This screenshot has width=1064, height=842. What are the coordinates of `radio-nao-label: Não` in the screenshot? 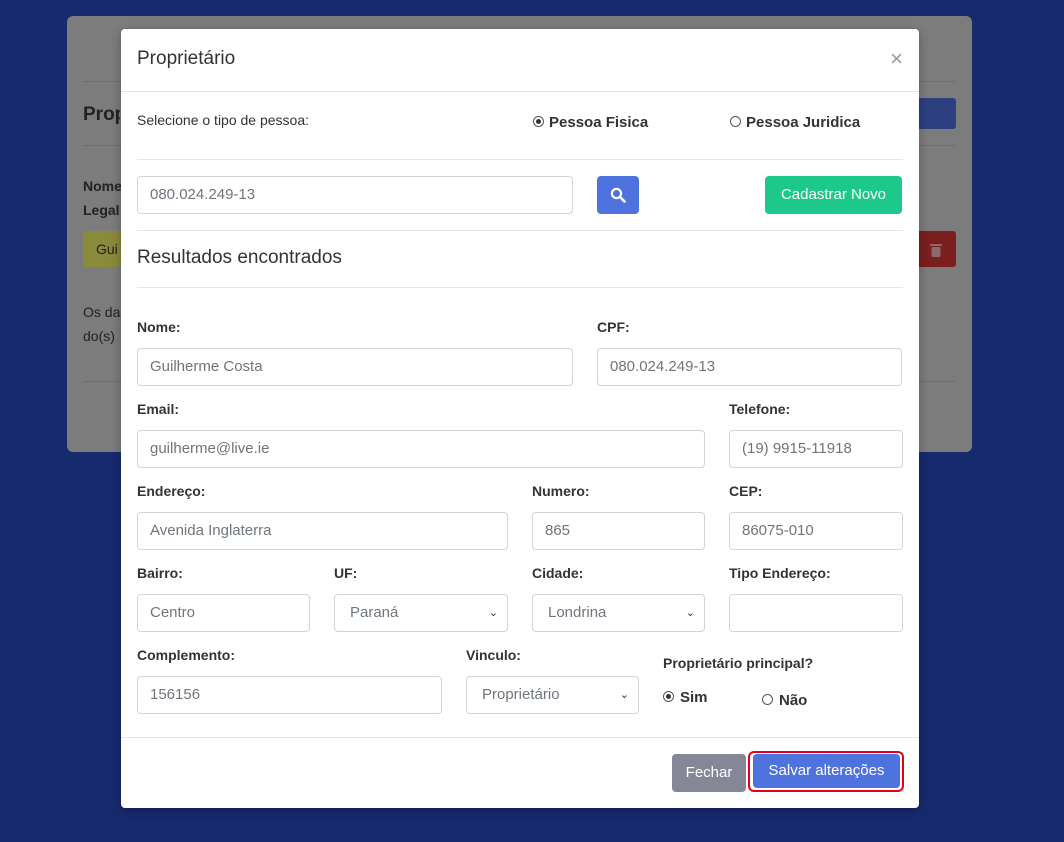 It's located at (793, 700).